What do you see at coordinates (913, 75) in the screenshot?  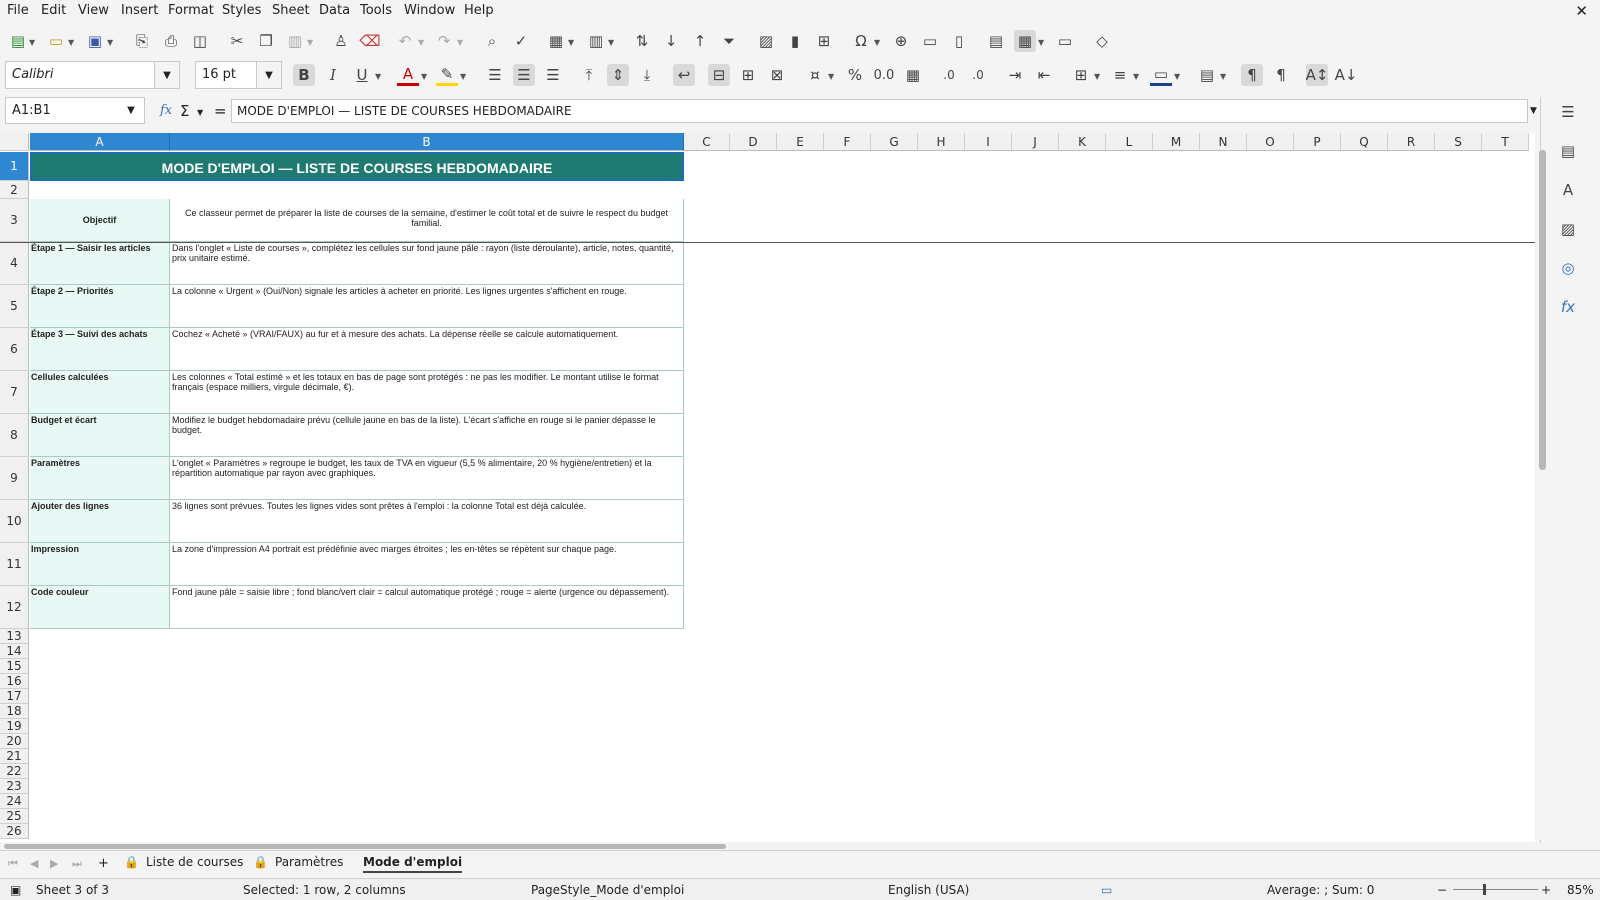 I see `date-icon: ▦` at bounding box center [913, 75].